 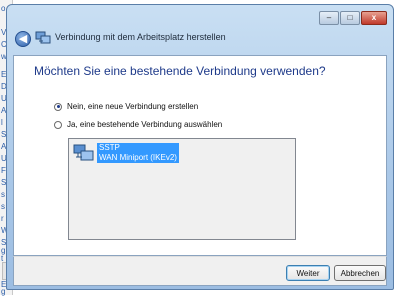 What do you see at coordinates (133, 106) in the screenshot?
I see `option-new-connection-label: Nein, eine neue Verbindung erstellen` at bounding box center [133, 106].